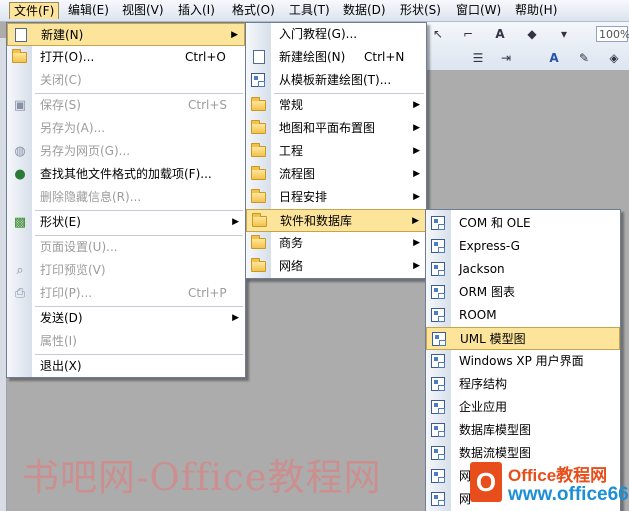  I want to click on bullets-icon: ☰, so click(478, 58).